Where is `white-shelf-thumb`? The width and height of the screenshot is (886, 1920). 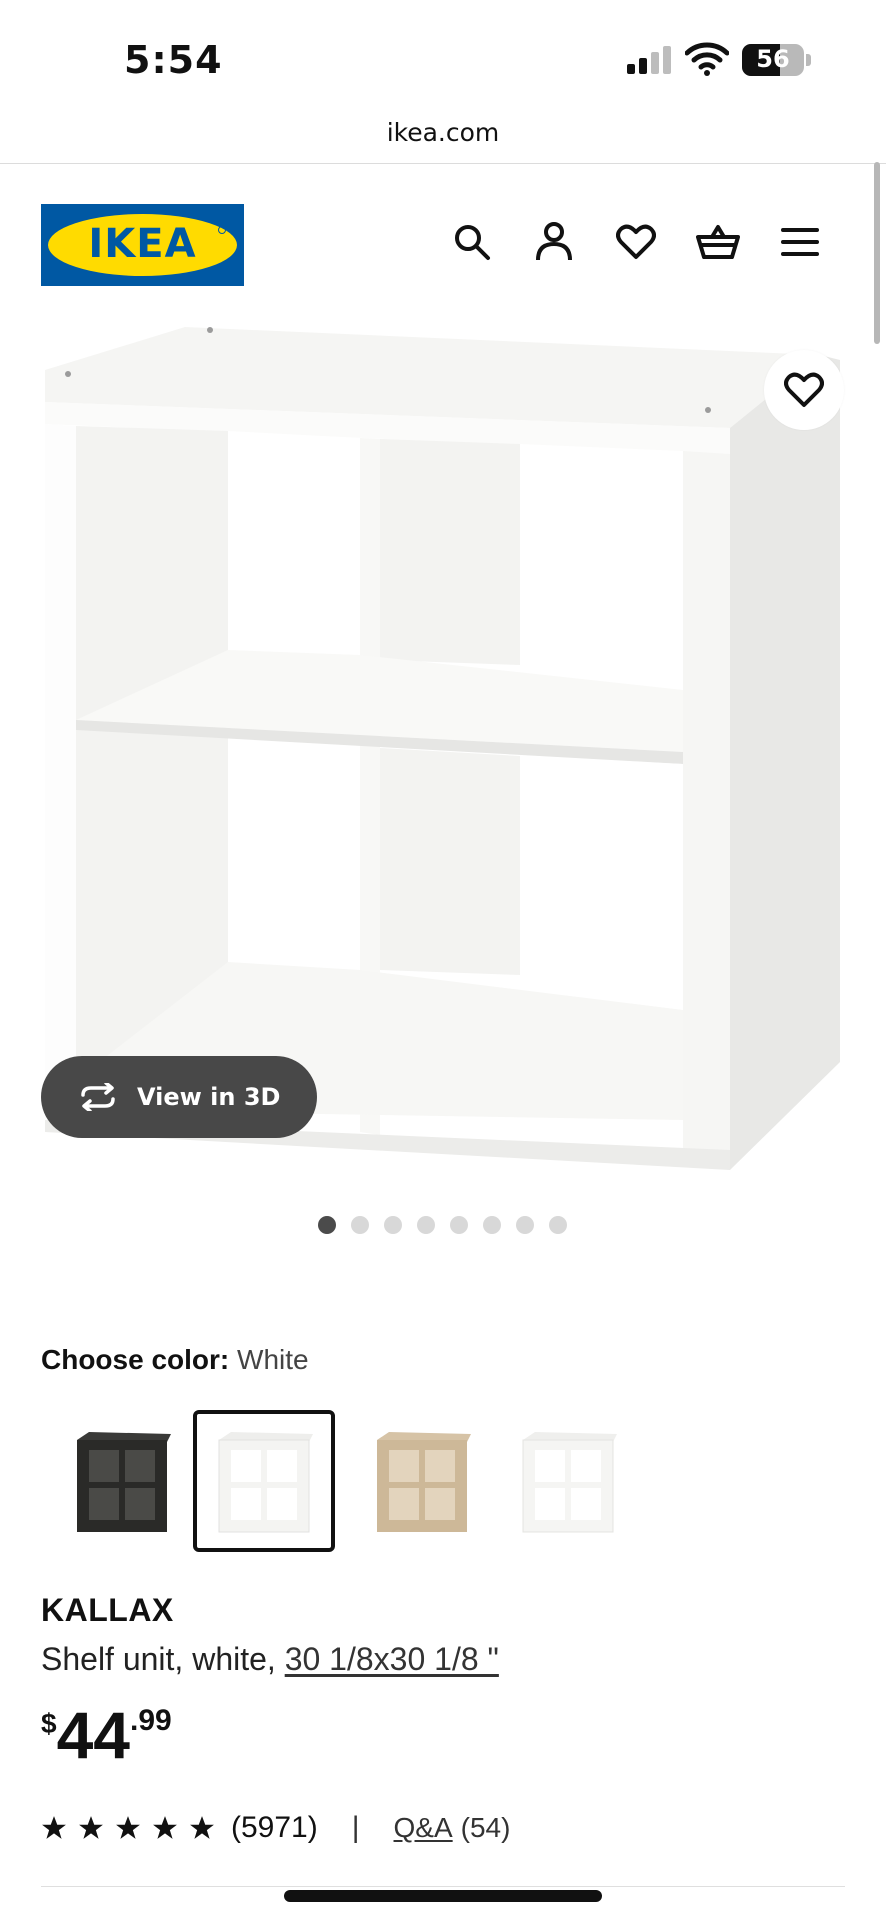
white-shelf-thumb is located at coordinates (265, 1482).